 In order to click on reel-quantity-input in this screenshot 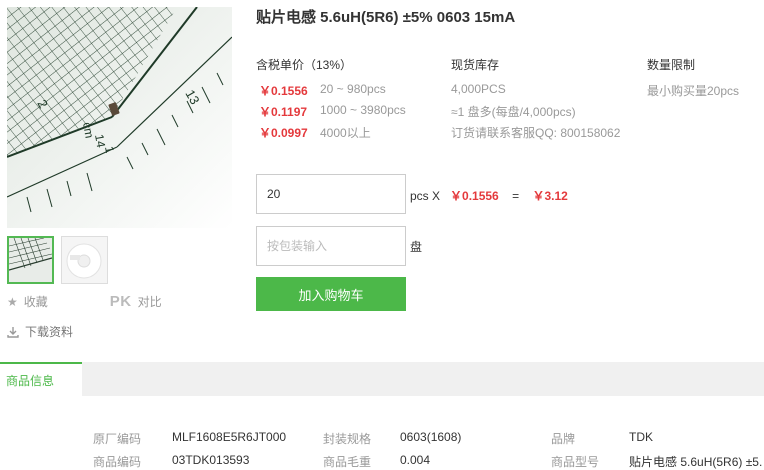, I will do `click(331, 246)`.